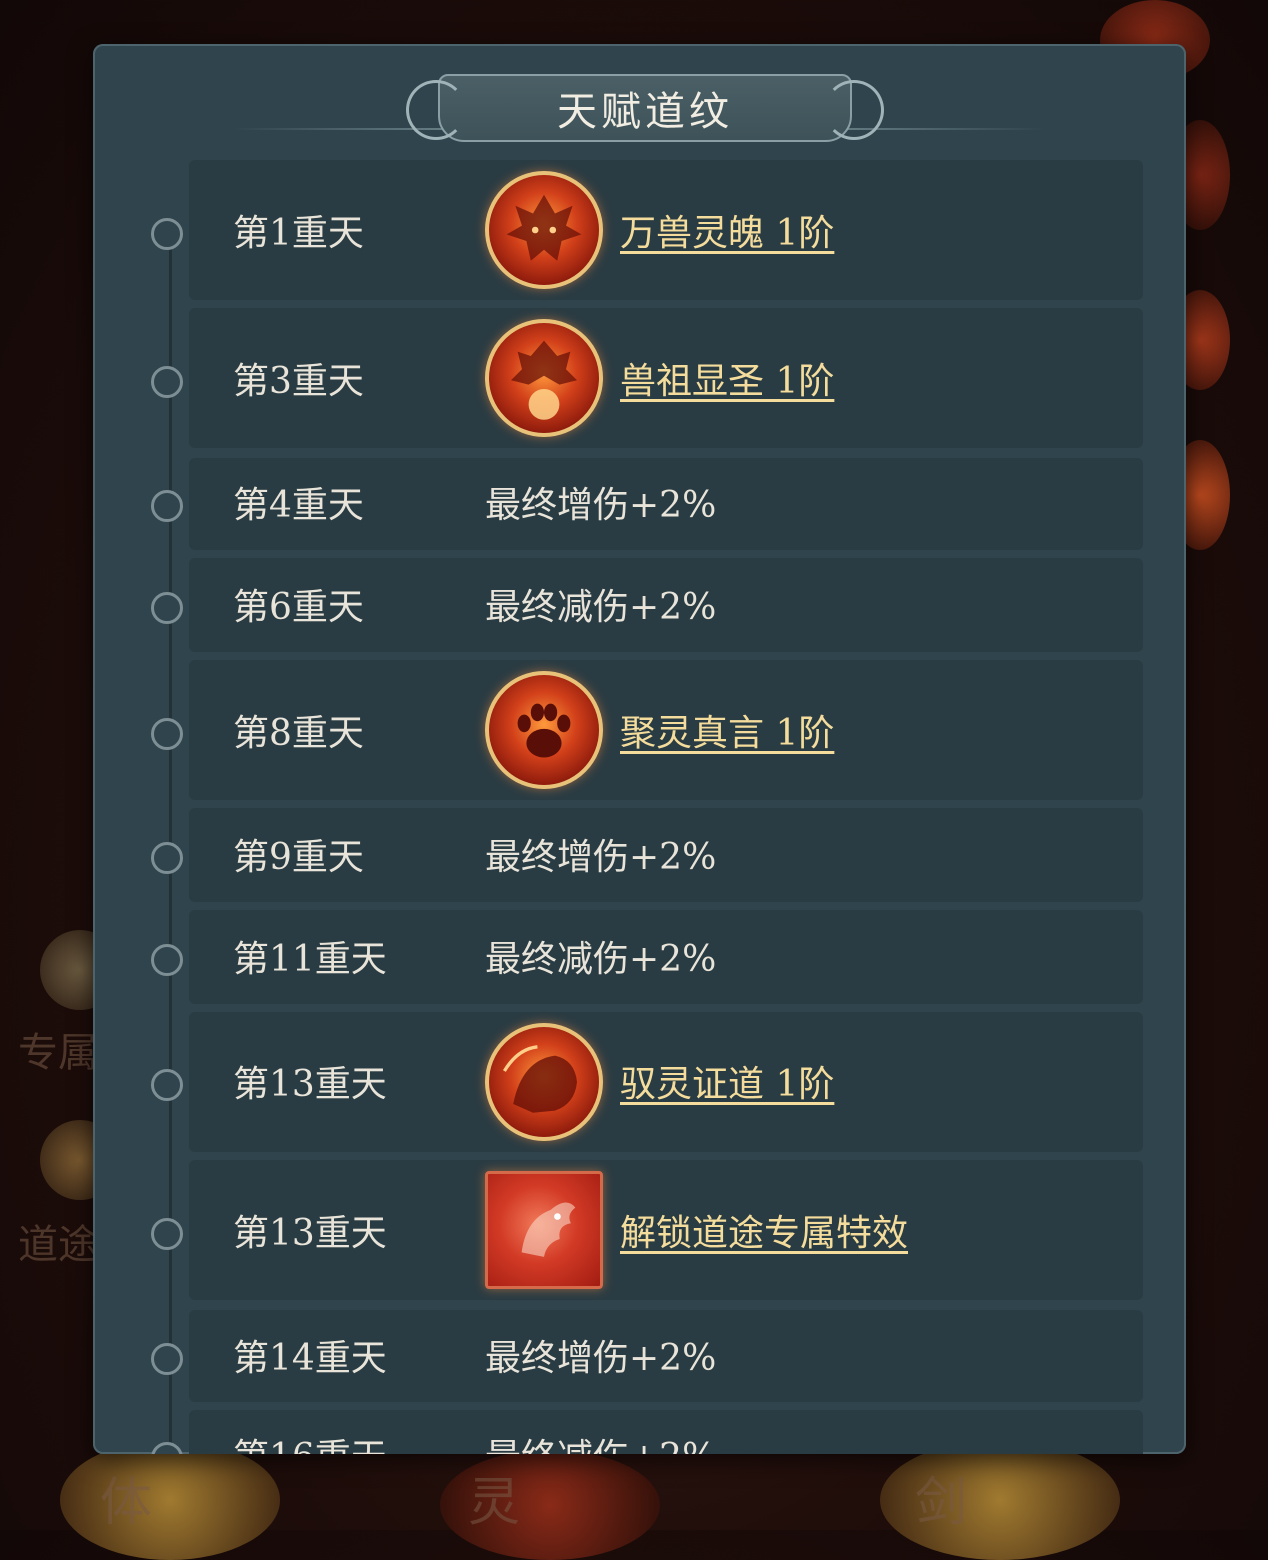 The height and width of the screenshot is (1560, 1268). What do you see at coordinates (544, 730) in the screenshot?
I see `paw-print-icon` at bounding box center [544, 730].